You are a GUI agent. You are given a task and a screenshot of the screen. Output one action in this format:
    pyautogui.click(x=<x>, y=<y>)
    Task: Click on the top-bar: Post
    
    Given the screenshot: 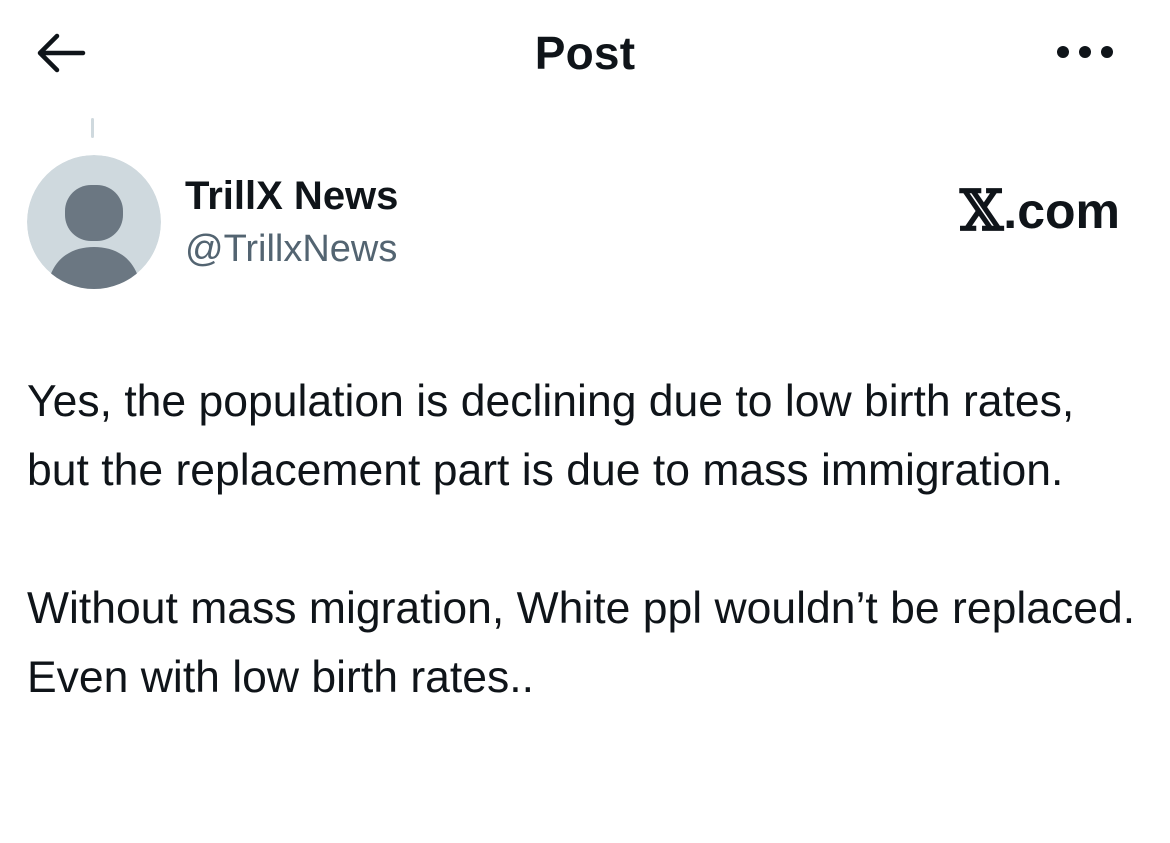 What is the action you would take?
    pyautogui.click(x=585, y=55)
    